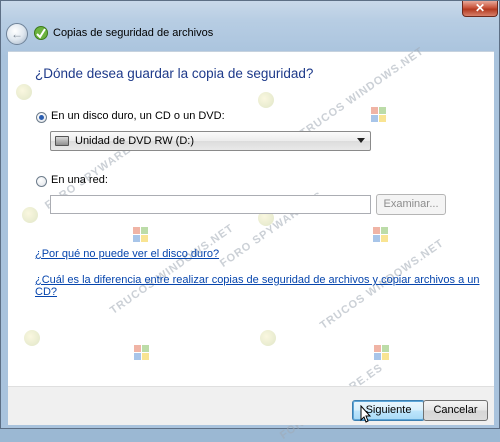 The height and width of the screenshot is (442, 500). I want to click on radio-disk, so click(41, 117).